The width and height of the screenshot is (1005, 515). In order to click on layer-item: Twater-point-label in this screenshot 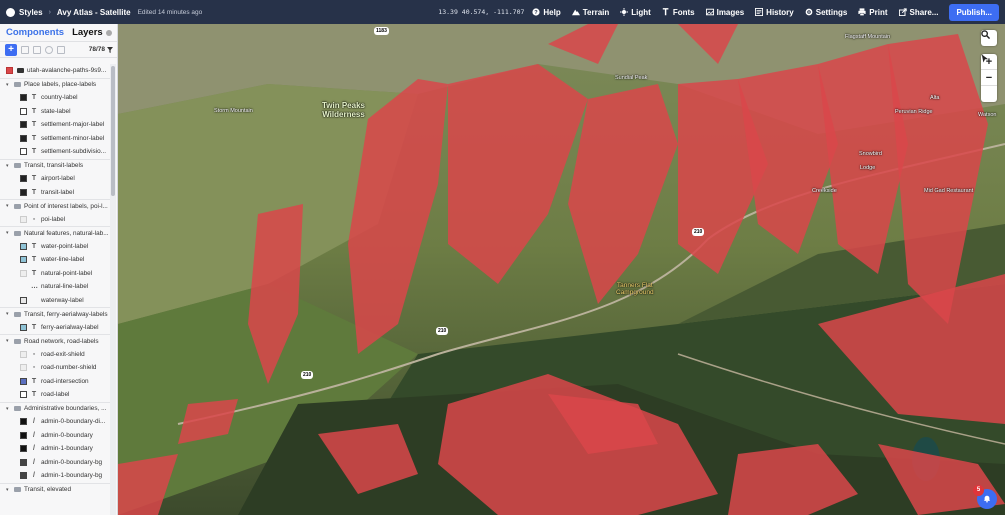, I will do `click(55, 247)`.